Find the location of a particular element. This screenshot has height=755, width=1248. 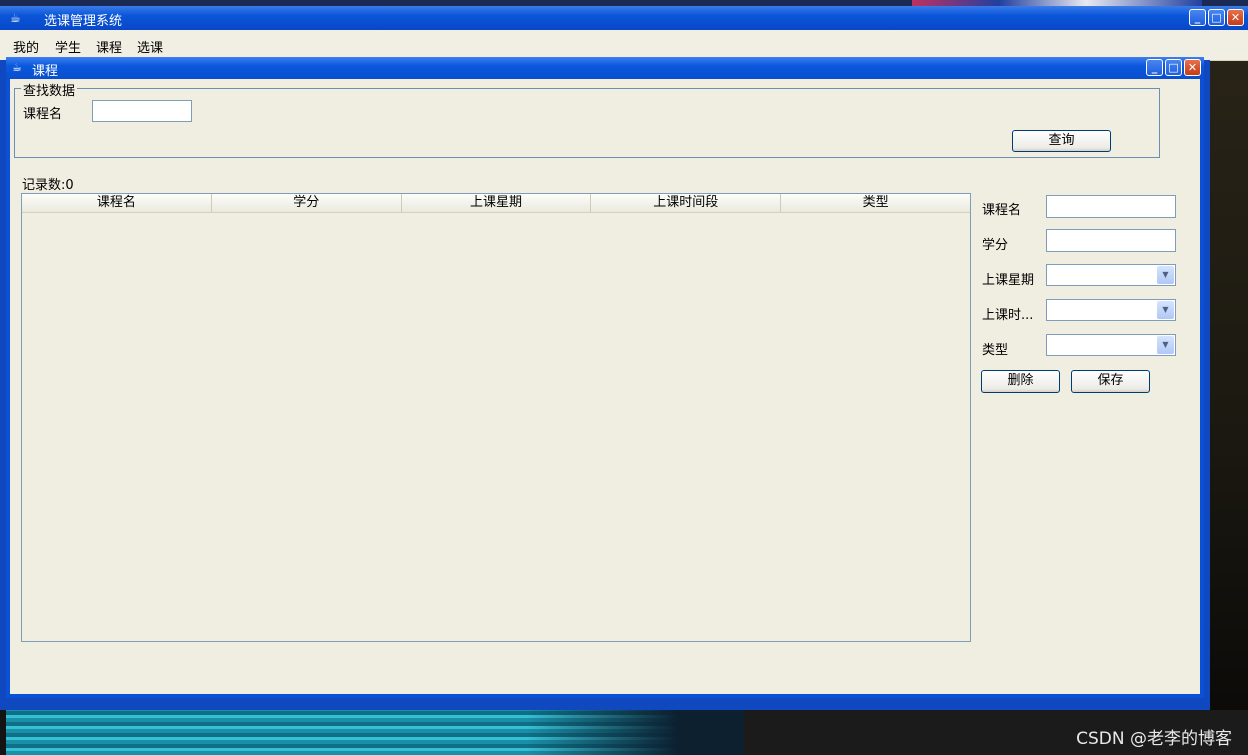

desktop-background-bottom: CSDN @老李的博客 is located at coordinates (624, 732).